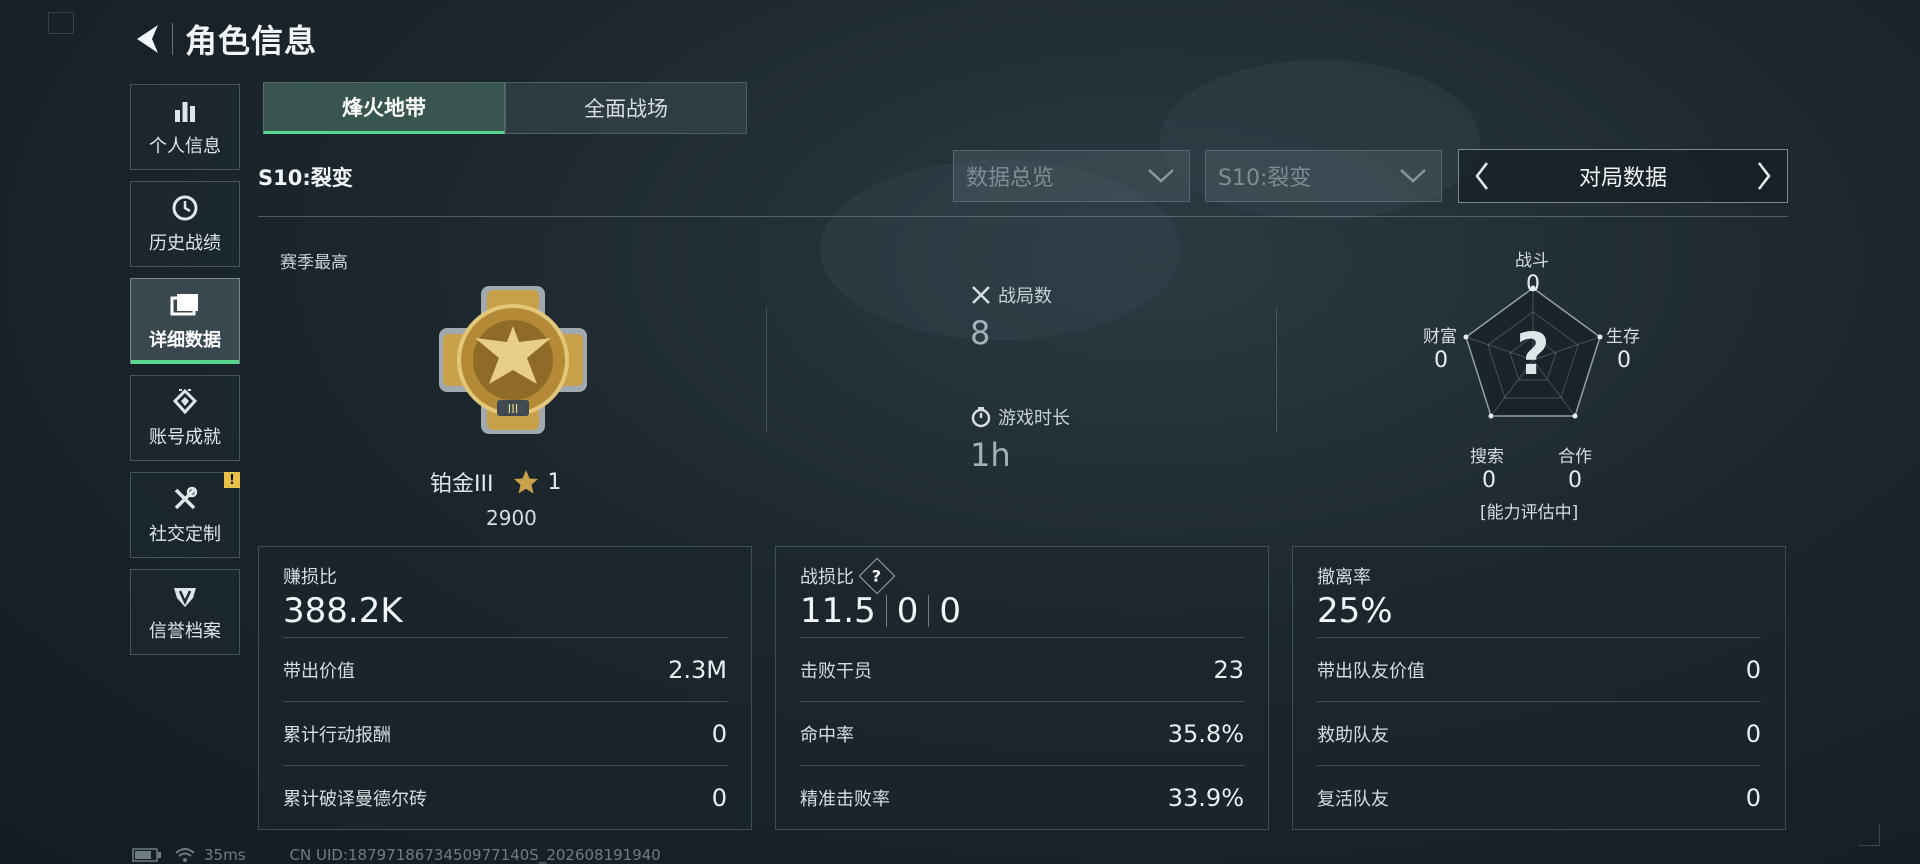 This screenshot has height=864, width=1920. I want to click on svg-text: III, so click(513, 408).